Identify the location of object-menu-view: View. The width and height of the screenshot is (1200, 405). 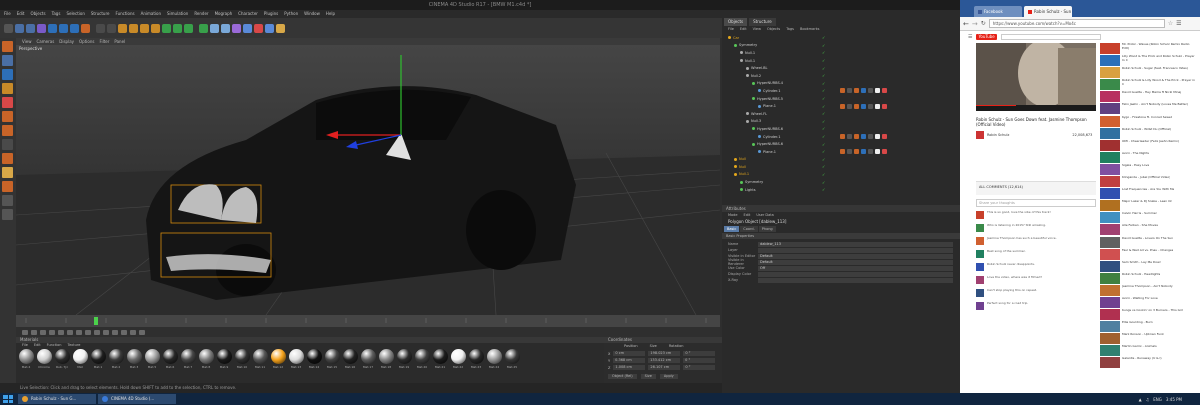
(757, 29).